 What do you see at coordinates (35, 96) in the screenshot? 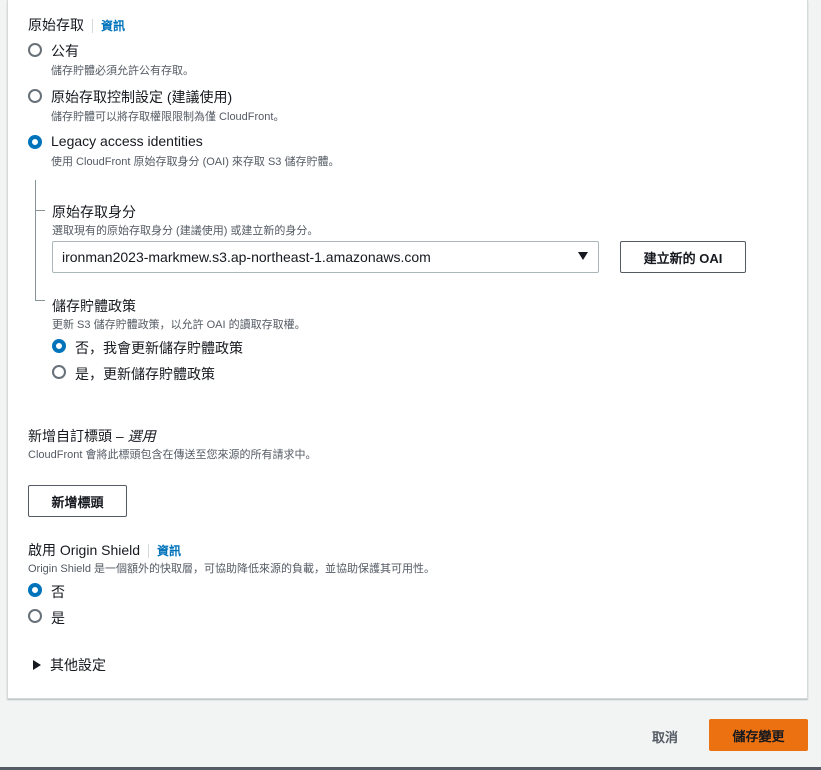
I see `radio-origin-access-control` at bounding box center [35, 96].